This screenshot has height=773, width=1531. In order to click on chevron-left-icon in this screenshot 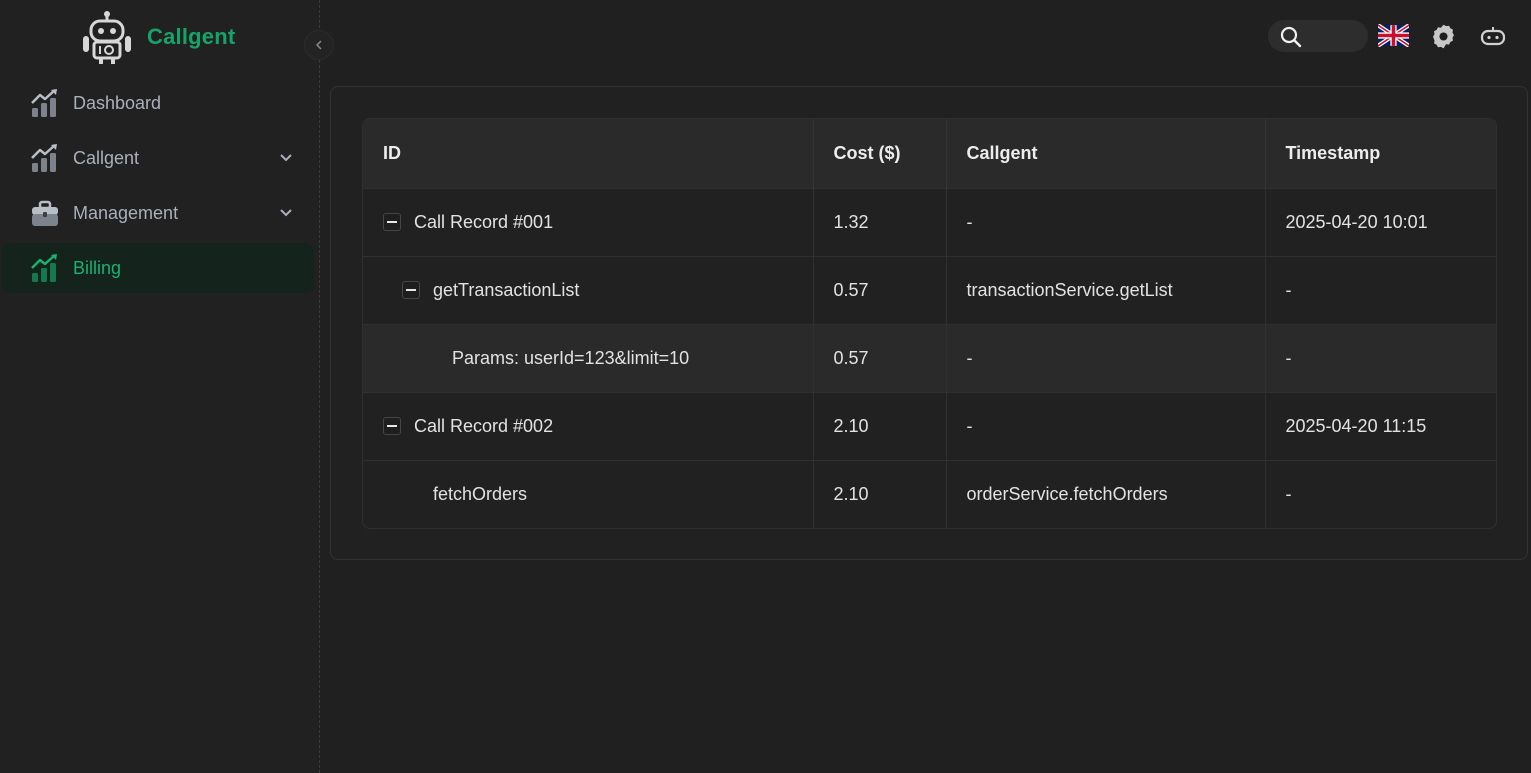, I will do `click(318, 45)`.